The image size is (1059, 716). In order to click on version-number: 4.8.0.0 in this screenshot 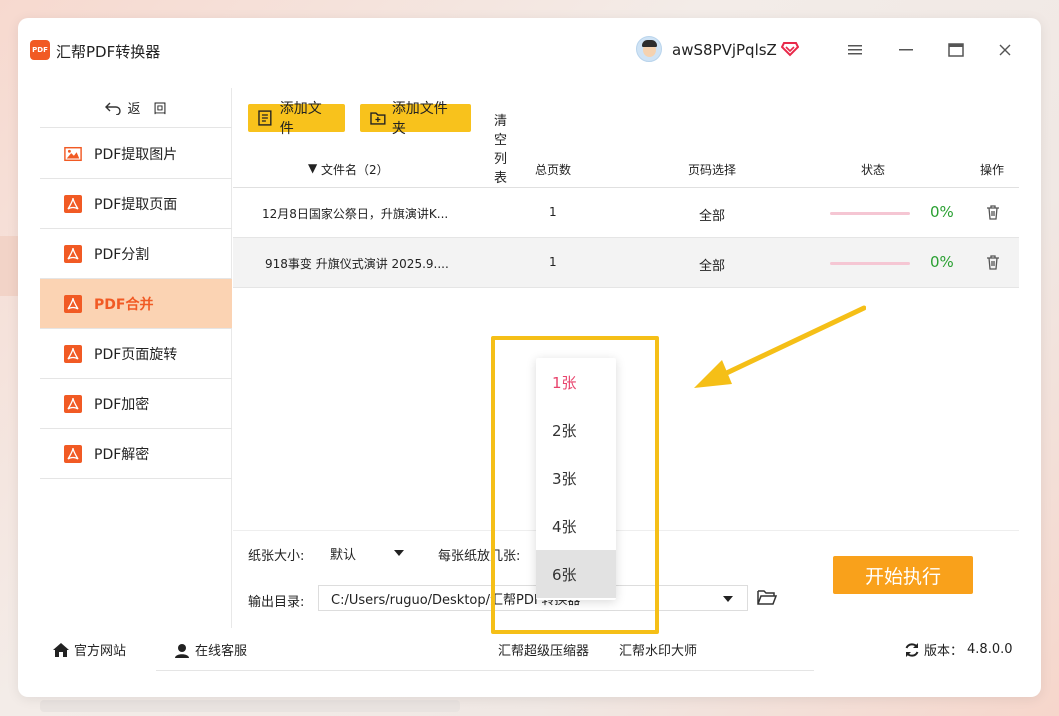, I will do `click(990, 649)`.